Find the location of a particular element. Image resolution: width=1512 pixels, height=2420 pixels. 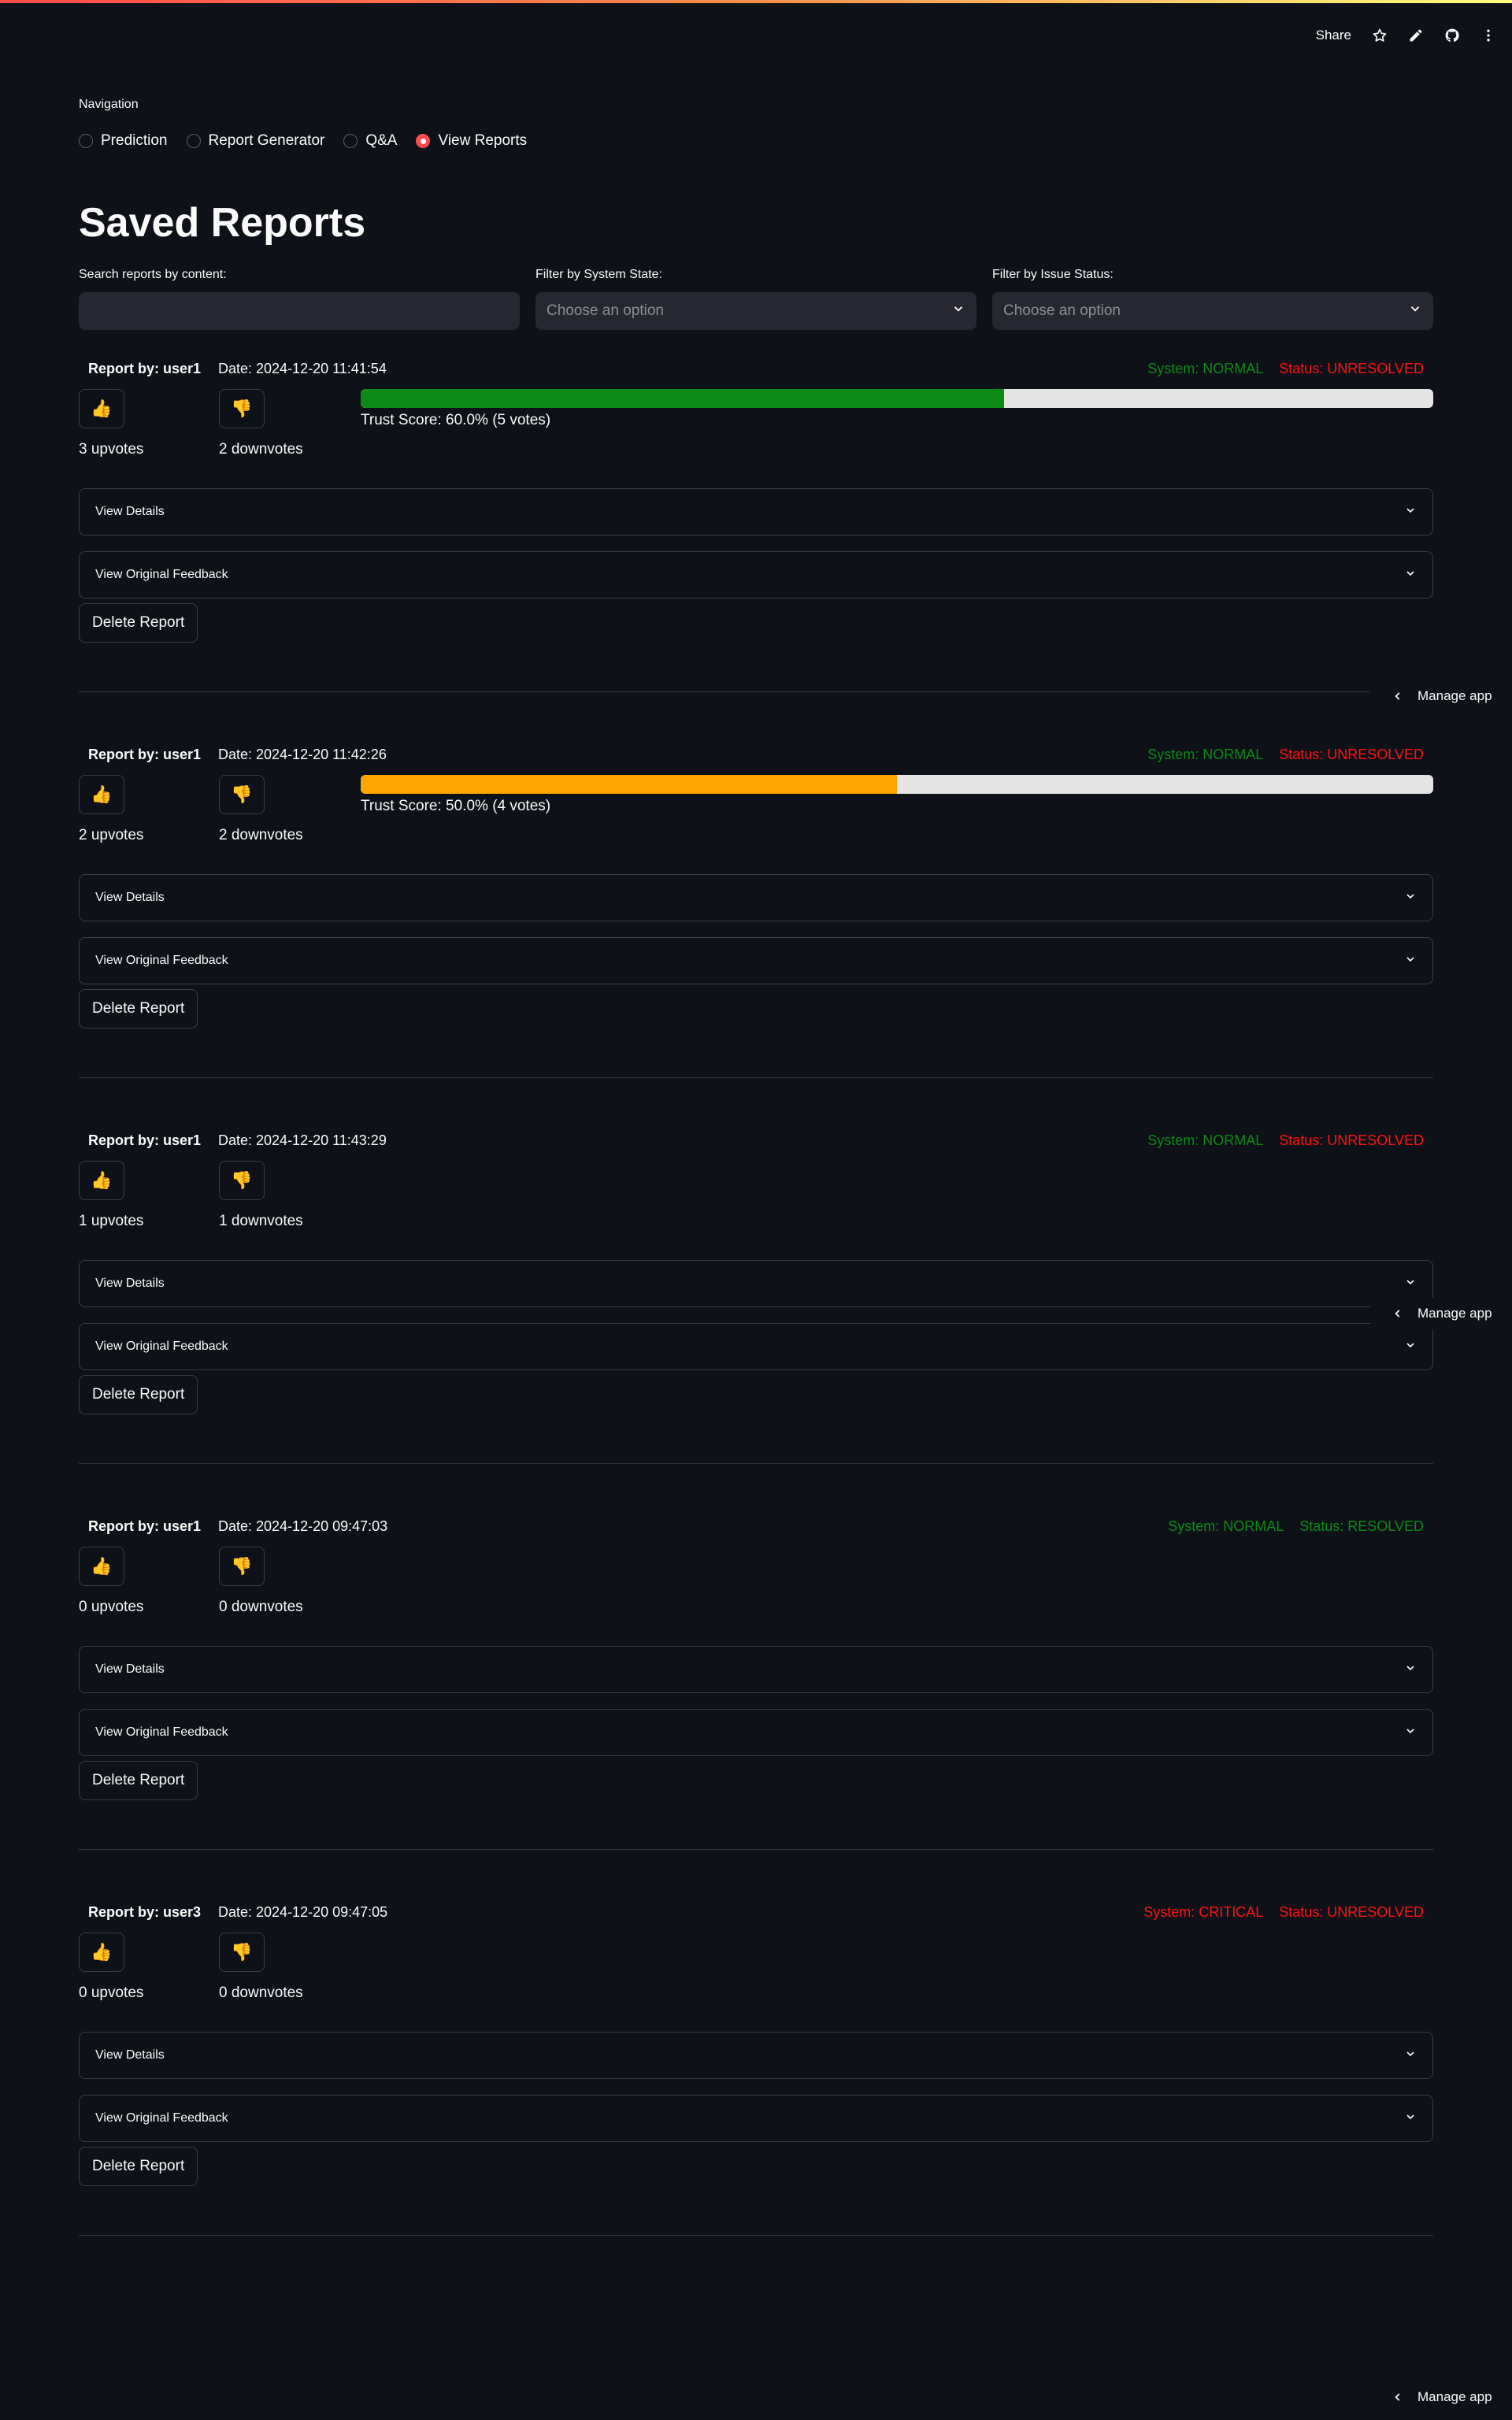

issue-status-select: Choose an option is located at coordinates (1212, 311).